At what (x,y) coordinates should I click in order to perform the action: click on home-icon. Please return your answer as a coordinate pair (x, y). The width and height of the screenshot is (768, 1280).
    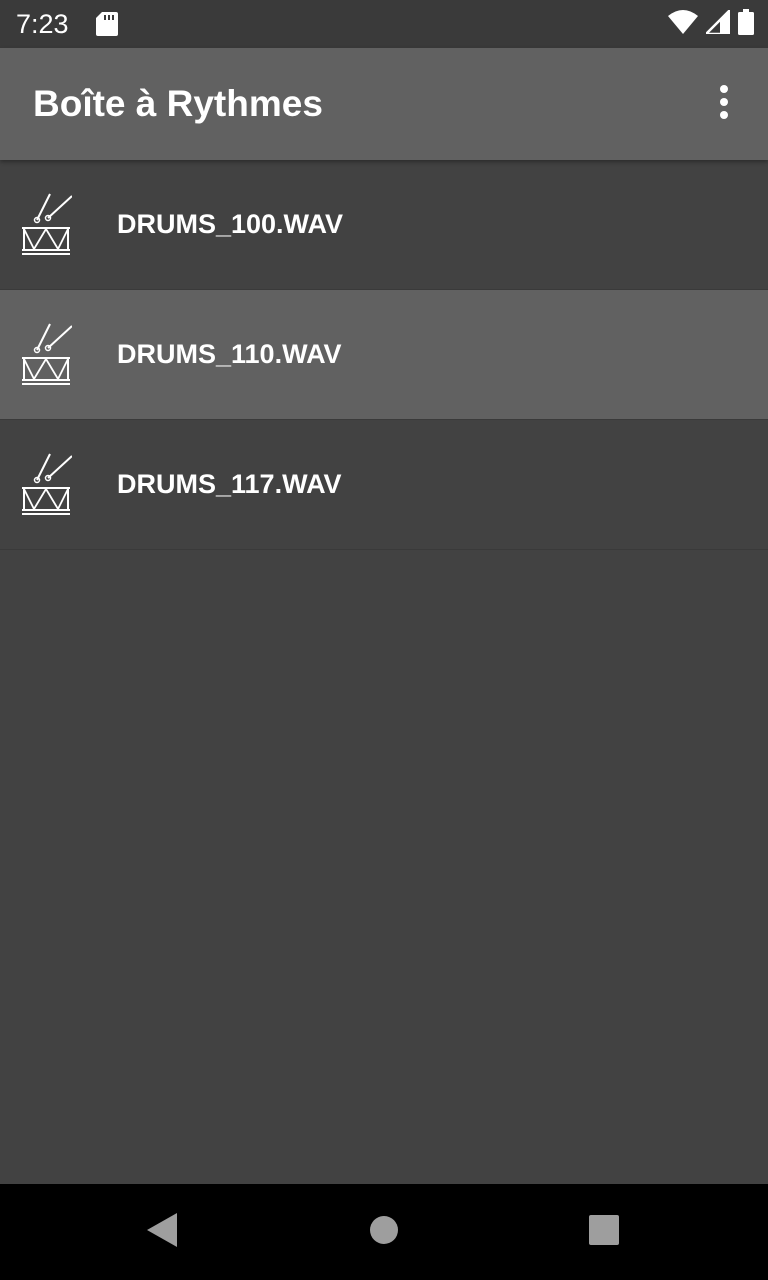
    Looking at the image, I should click on (384, 1232).